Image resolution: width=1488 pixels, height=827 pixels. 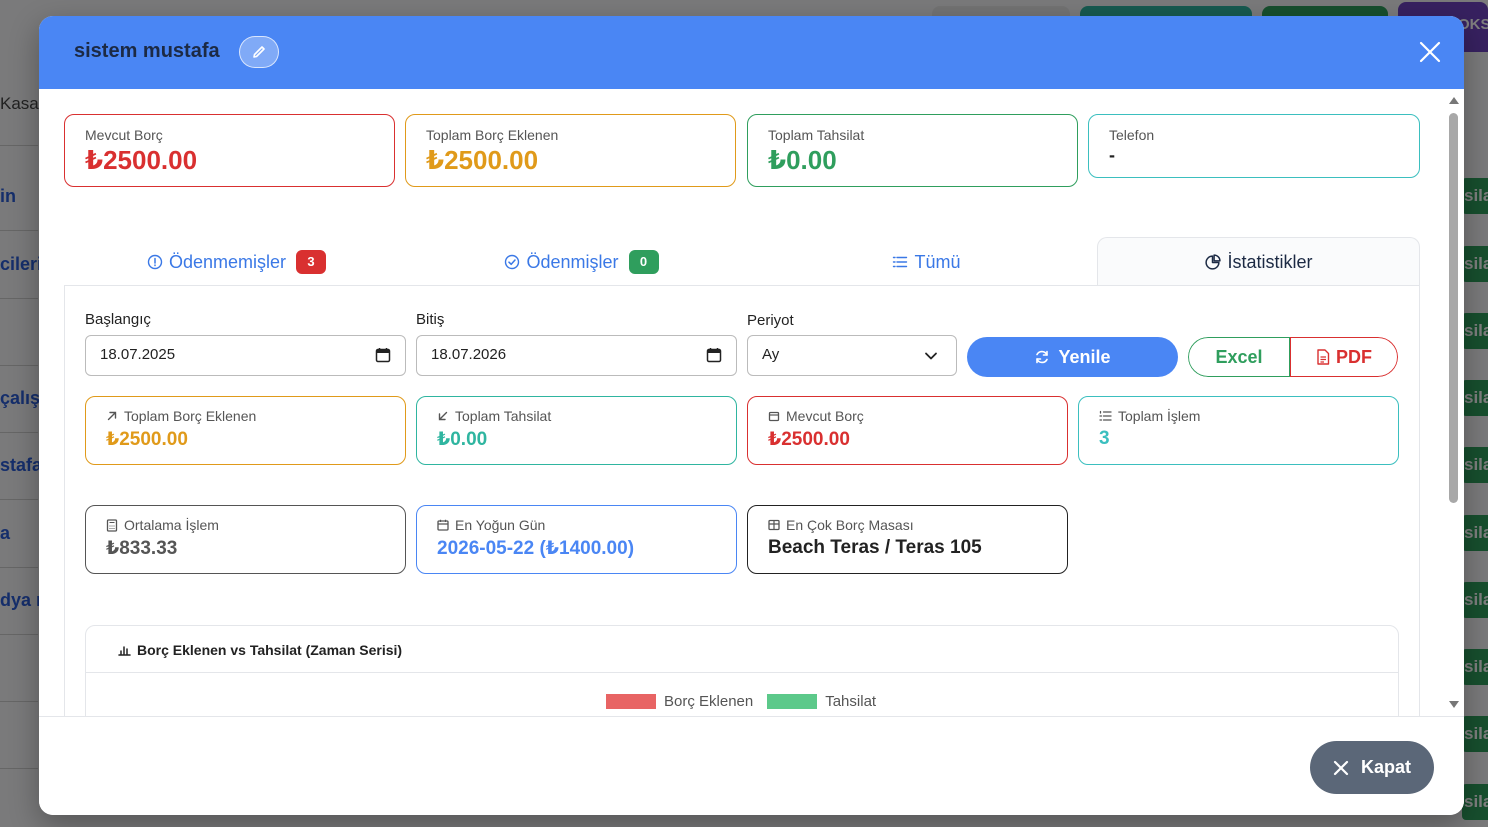 I want to click on summary-card-label: Mevcut Borç, so click(x=124, y=135).